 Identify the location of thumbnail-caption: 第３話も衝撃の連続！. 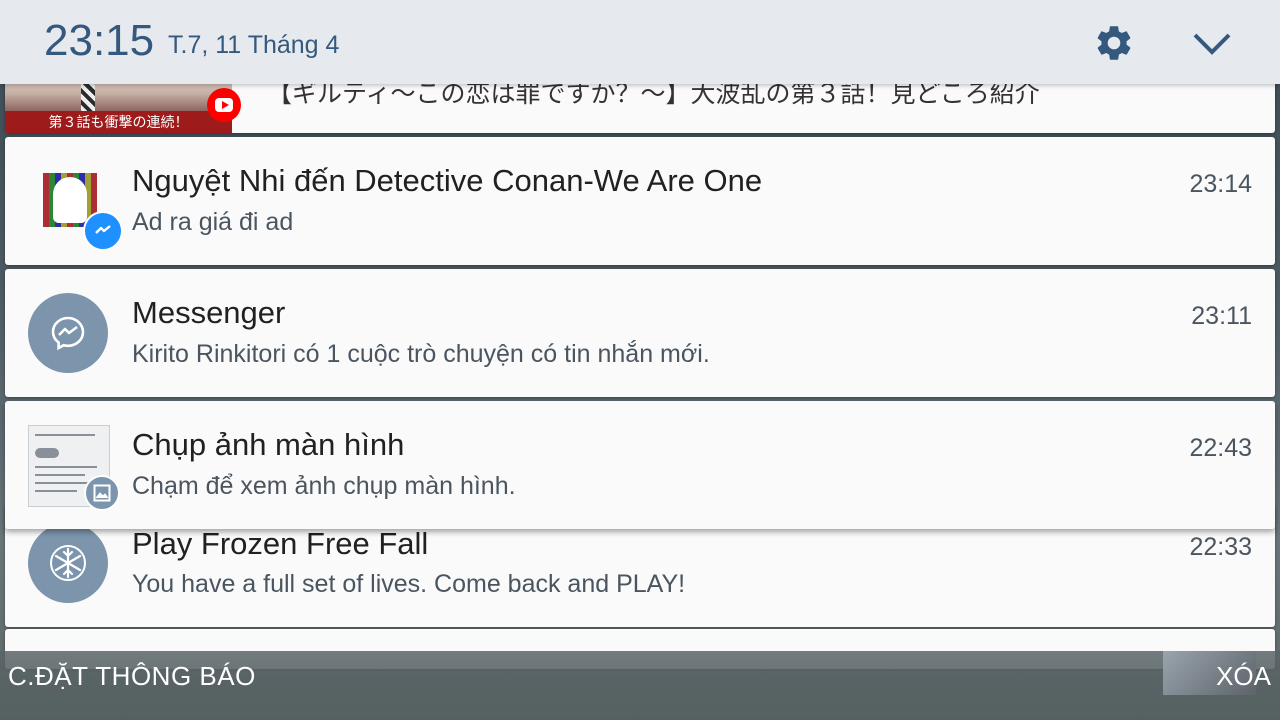
(118, 122).